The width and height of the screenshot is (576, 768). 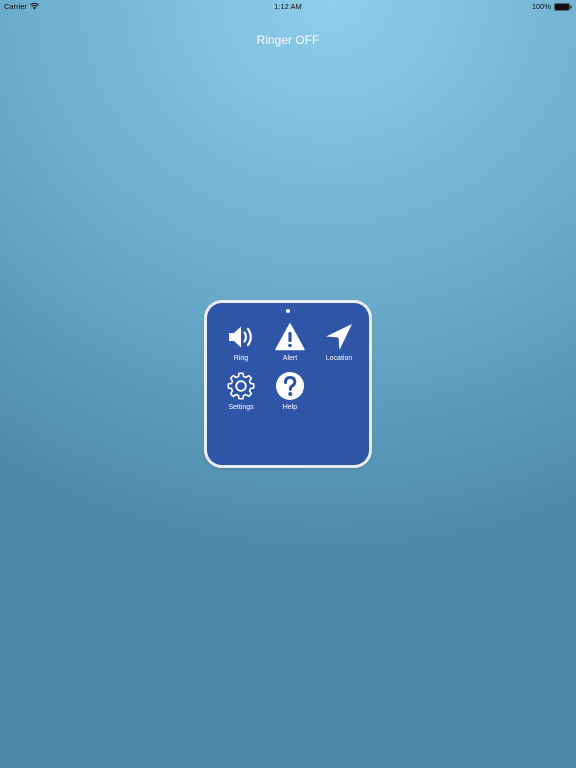 I want to click on settings-label: Settings, so click(x=241, y=407).